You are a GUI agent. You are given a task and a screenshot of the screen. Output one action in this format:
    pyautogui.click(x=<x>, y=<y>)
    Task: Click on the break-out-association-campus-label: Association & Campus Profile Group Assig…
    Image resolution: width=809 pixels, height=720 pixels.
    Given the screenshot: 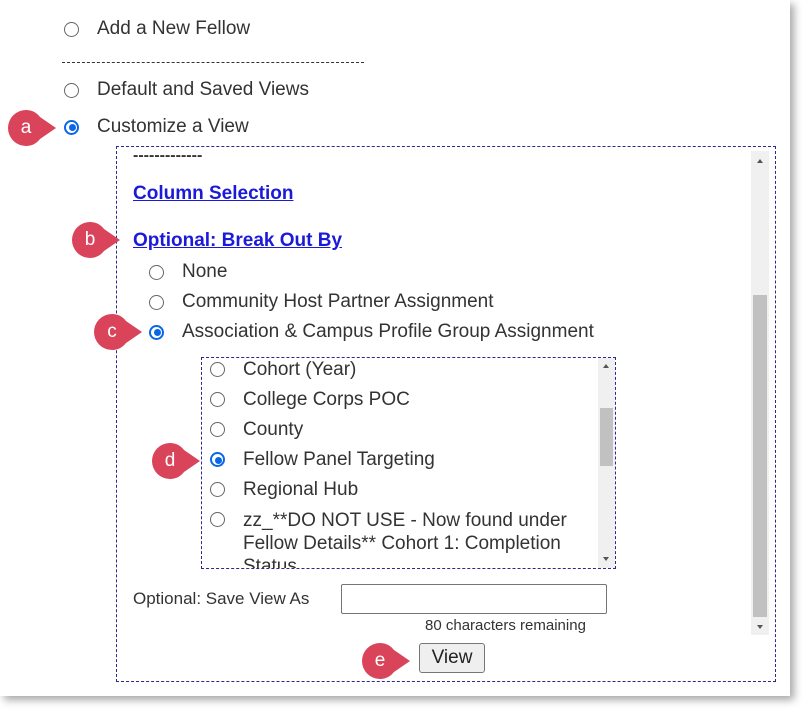 What is the action you would take?
    pyautogui.click(x=388, y=331)
    